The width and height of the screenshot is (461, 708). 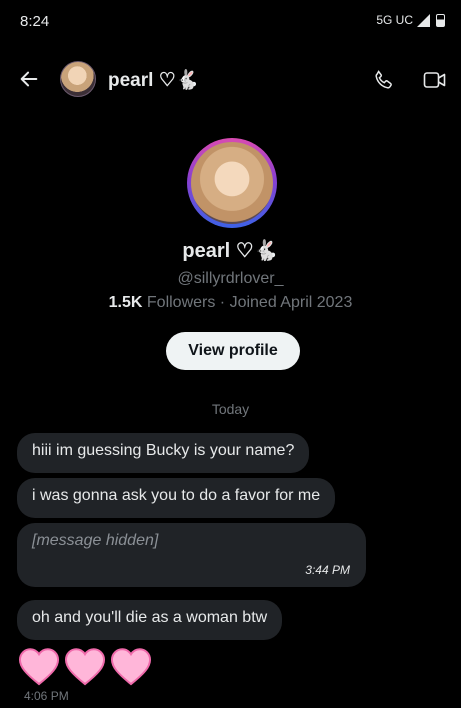 What do you see at coordinates (153, 80) in the screenshot?
I see `header-name: pearl ♡🐇` at bounding box center [153, 80].